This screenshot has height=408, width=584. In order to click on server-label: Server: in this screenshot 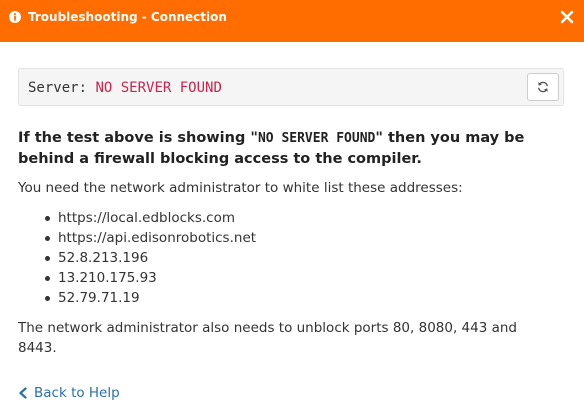, I will do `click(62, 88)`.